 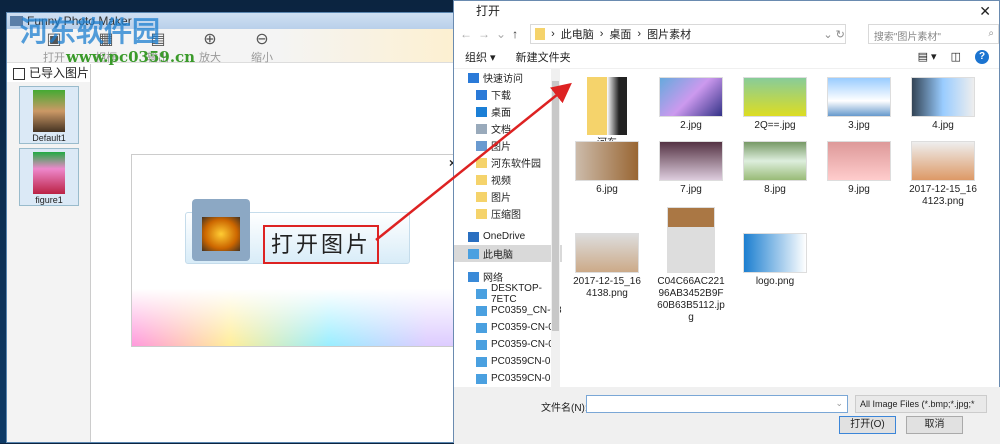 What do you see at coordinates (508, 111) in the screenshot?
I see `tree-item: 桌面` at bounding box center [508, 111].